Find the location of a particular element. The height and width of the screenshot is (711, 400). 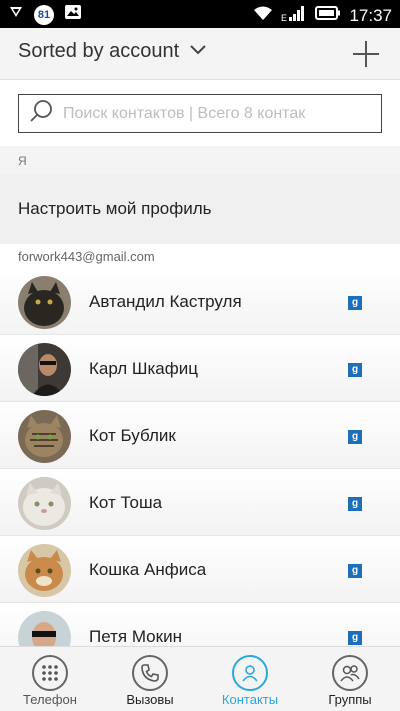

nav-tab-calls: Вызовы is located at coordinates (150, 679).